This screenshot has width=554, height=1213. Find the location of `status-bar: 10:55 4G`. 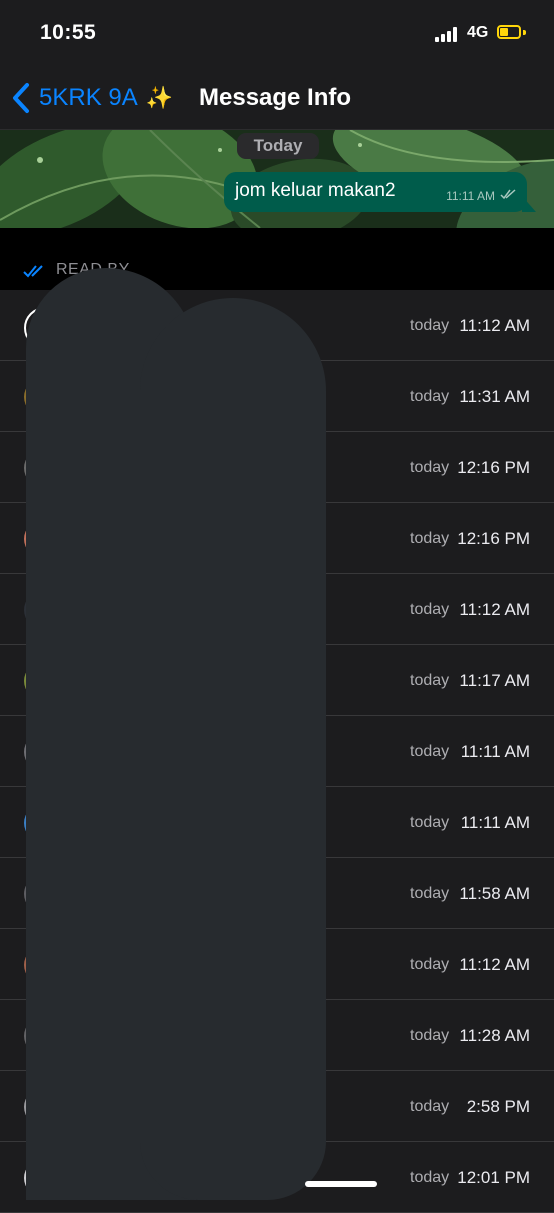

status-bar: 10:55 4G is located at coordinates (277, 33).